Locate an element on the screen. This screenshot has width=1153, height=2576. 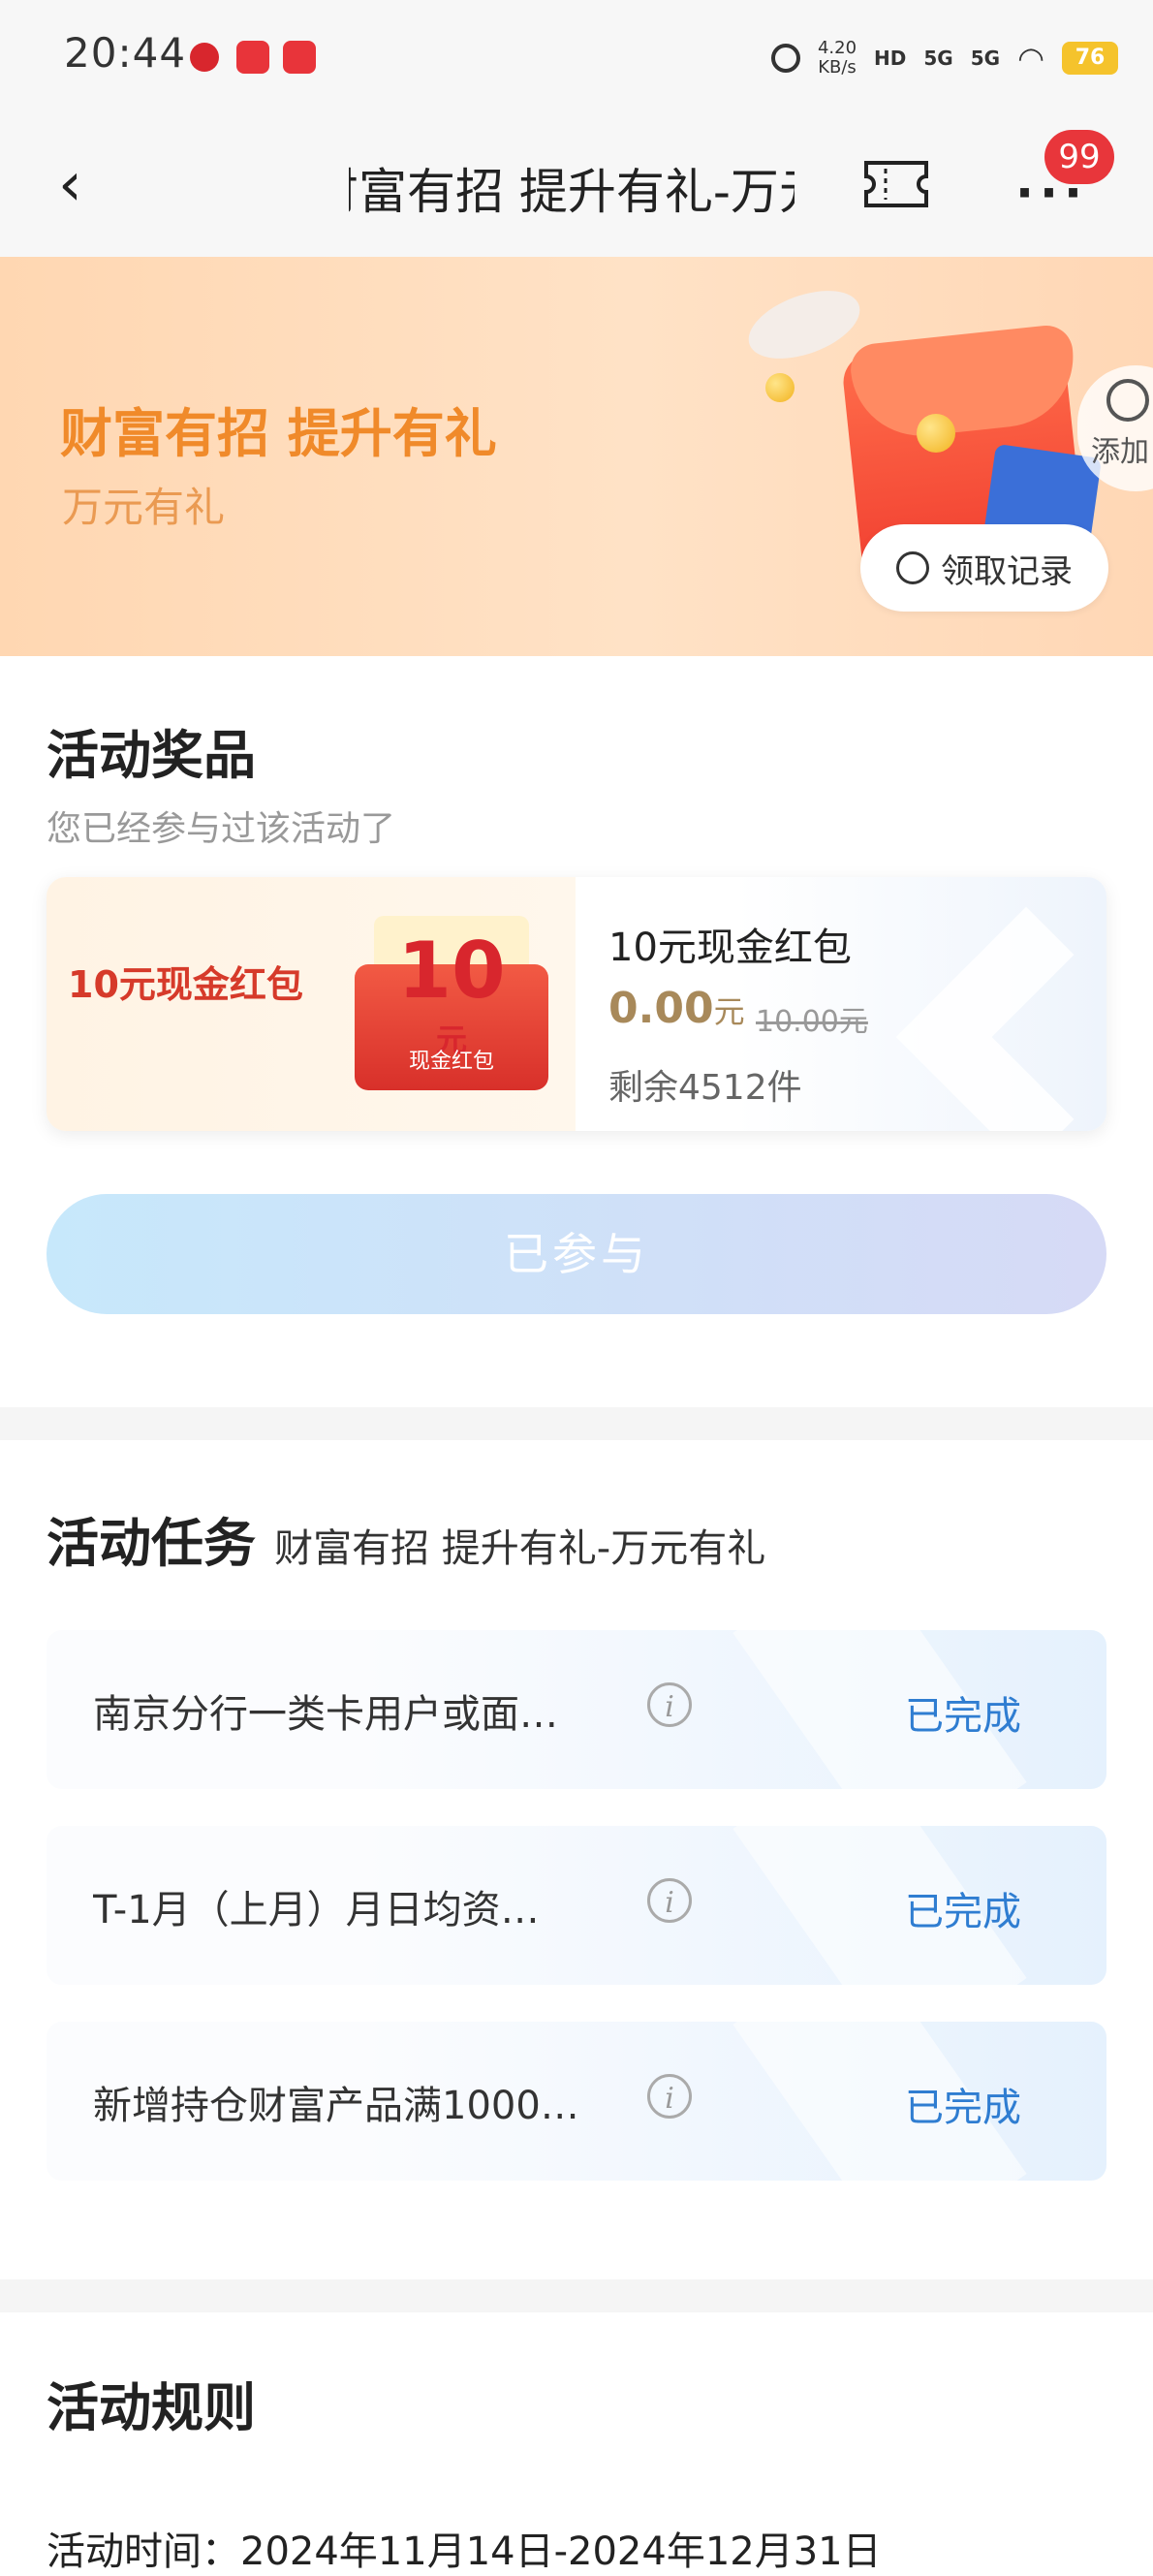
ticket-icon is located at coordinates (896, 184).